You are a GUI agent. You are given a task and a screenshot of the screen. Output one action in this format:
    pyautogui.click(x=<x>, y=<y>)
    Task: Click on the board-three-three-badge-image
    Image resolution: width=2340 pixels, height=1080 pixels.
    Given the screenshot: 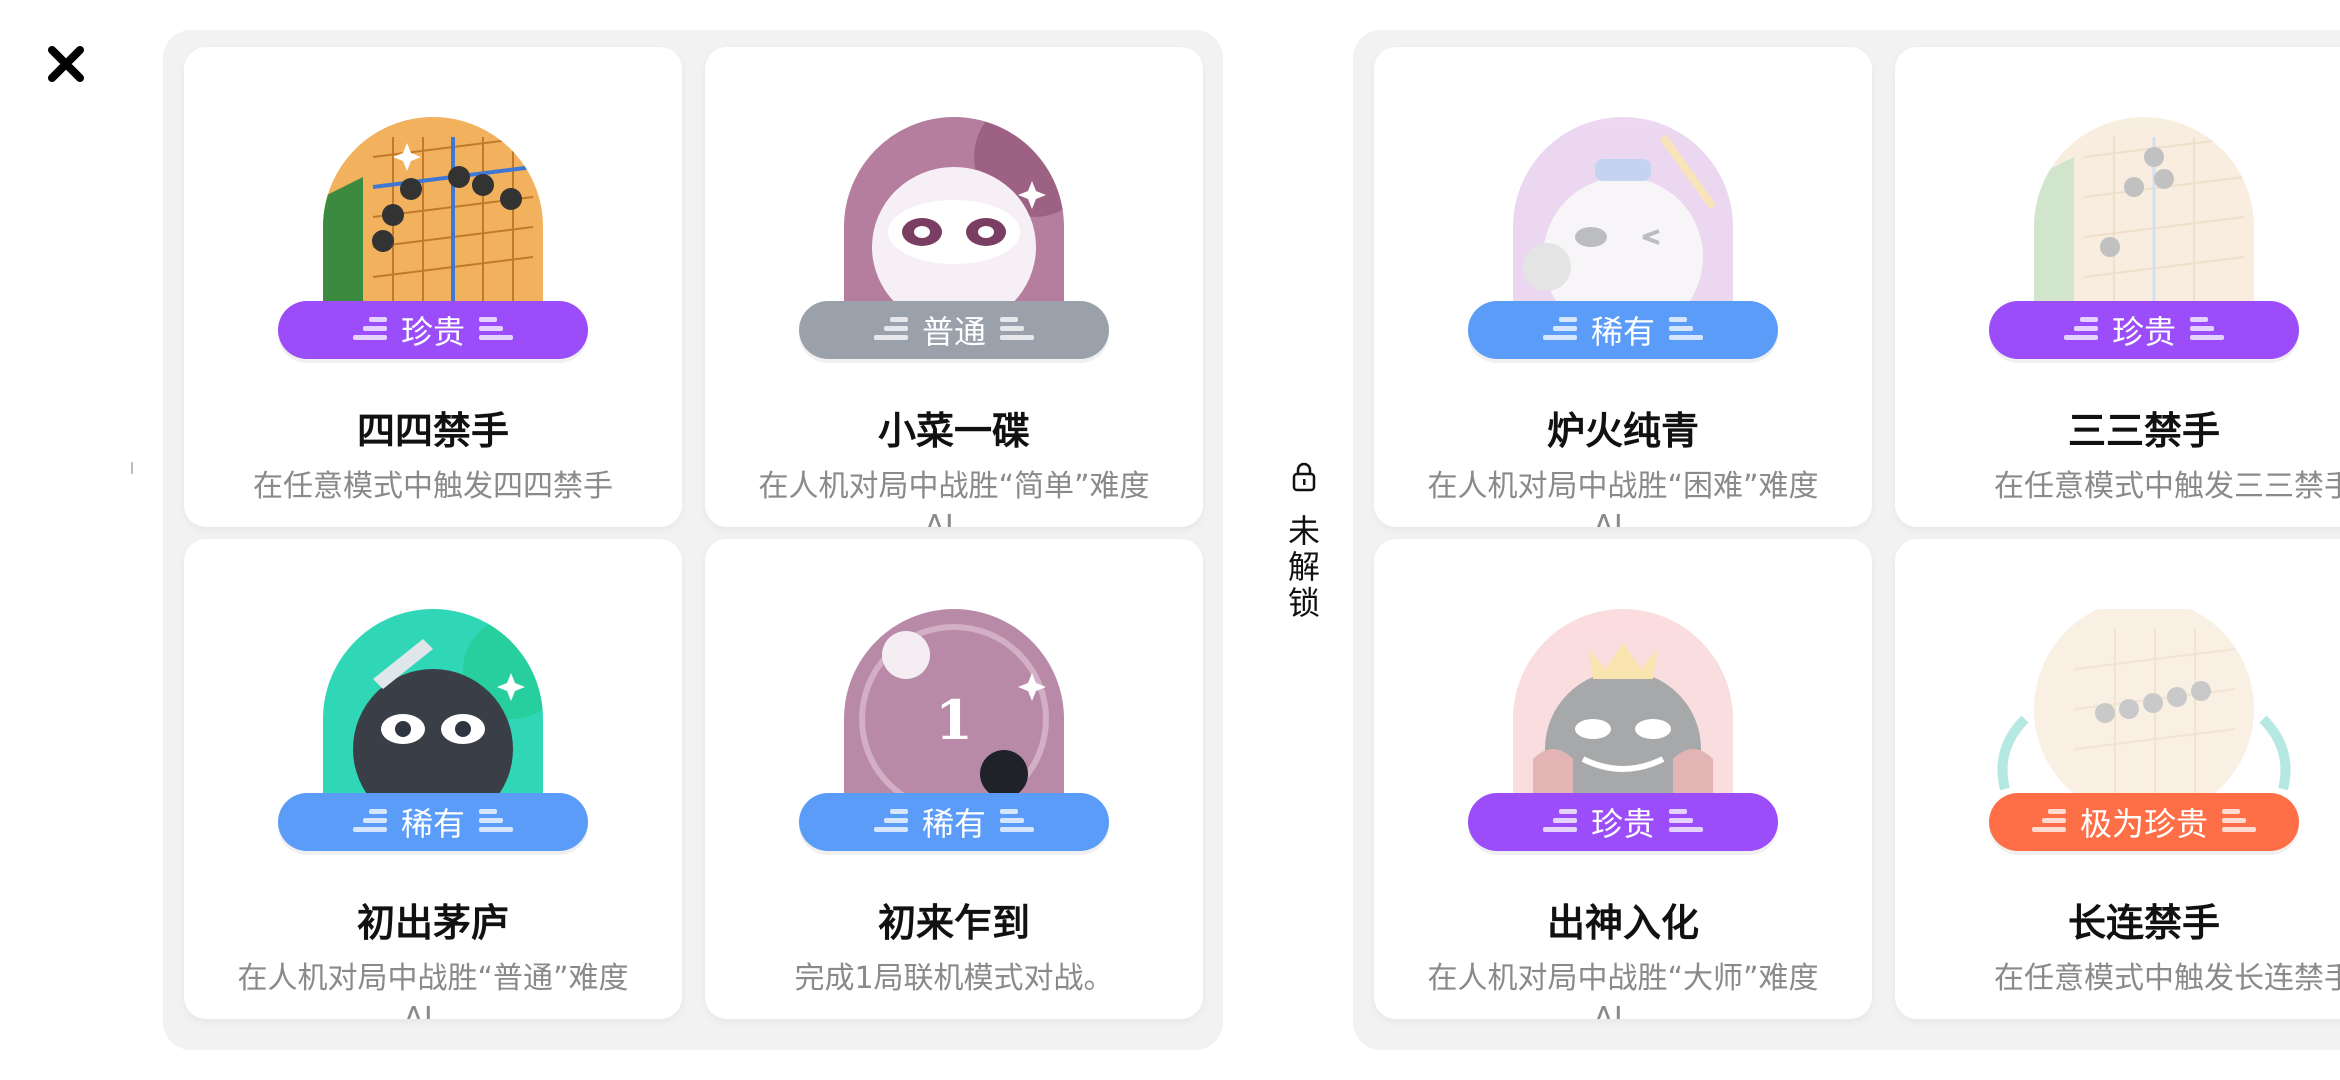 What is the action you would take?
    pyautogui.click(x=2144, y=212)
    